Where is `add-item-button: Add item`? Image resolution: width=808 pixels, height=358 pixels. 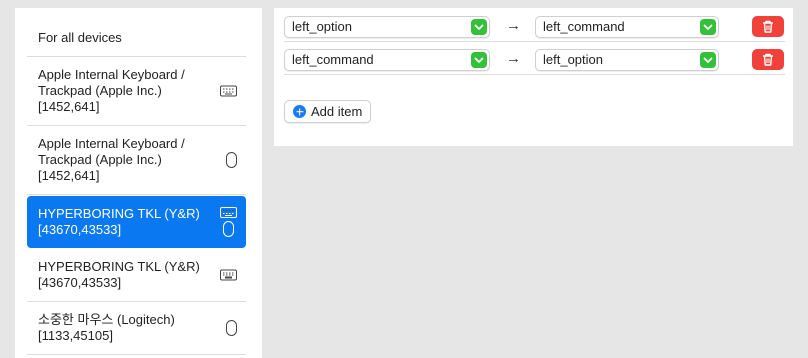 add-item-button: Add item is located at coordinates (328, 111).